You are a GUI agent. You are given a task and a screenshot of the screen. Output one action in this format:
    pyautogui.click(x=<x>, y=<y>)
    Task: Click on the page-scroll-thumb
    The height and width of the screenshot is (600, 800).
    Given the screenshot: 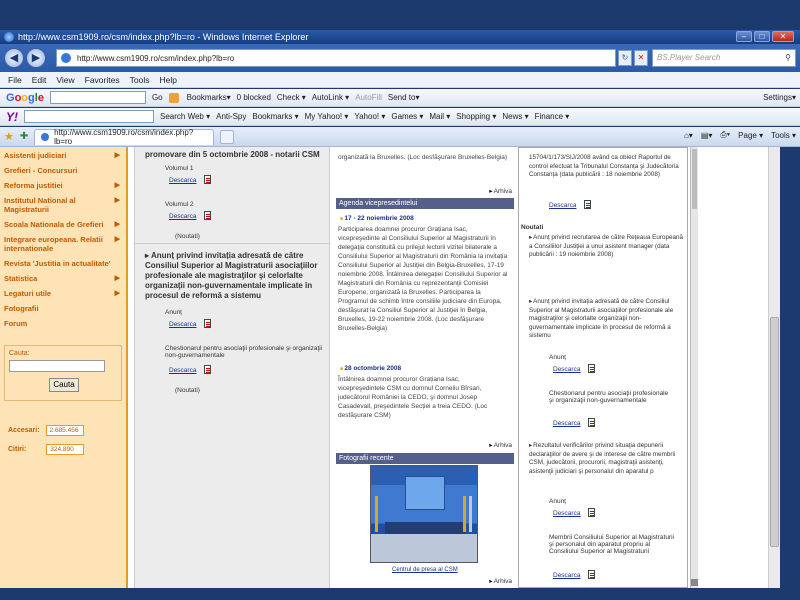 What is the action you would take?
    pyautogui.click(x=774, y=432)
    